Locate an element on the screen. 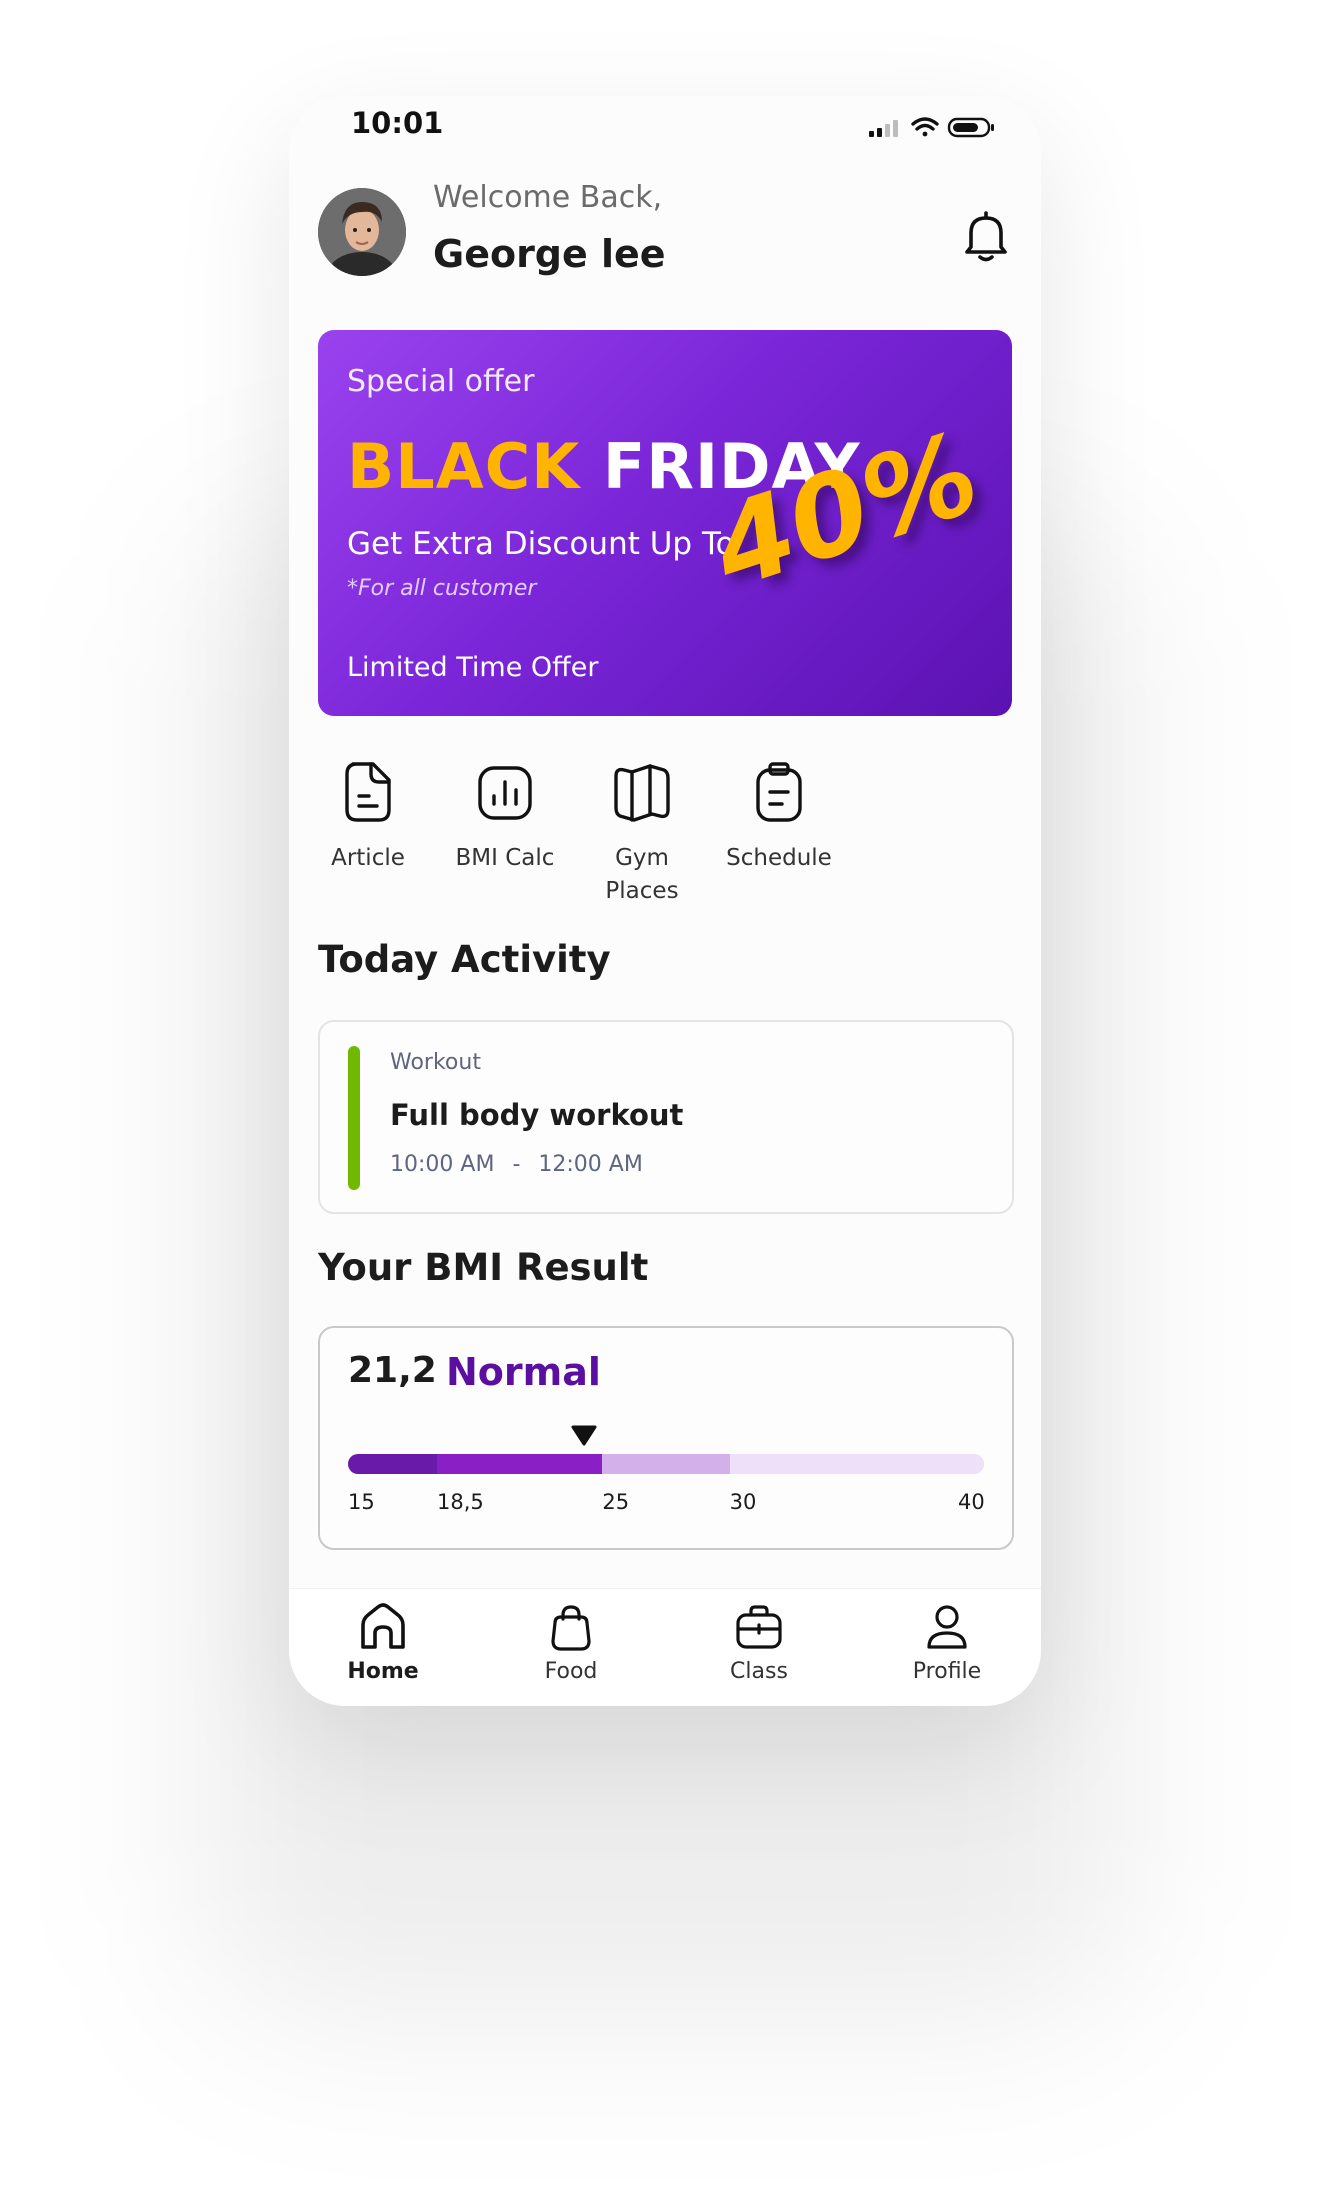  shortcut-label: Schedule is located at coordinates (779, 858).